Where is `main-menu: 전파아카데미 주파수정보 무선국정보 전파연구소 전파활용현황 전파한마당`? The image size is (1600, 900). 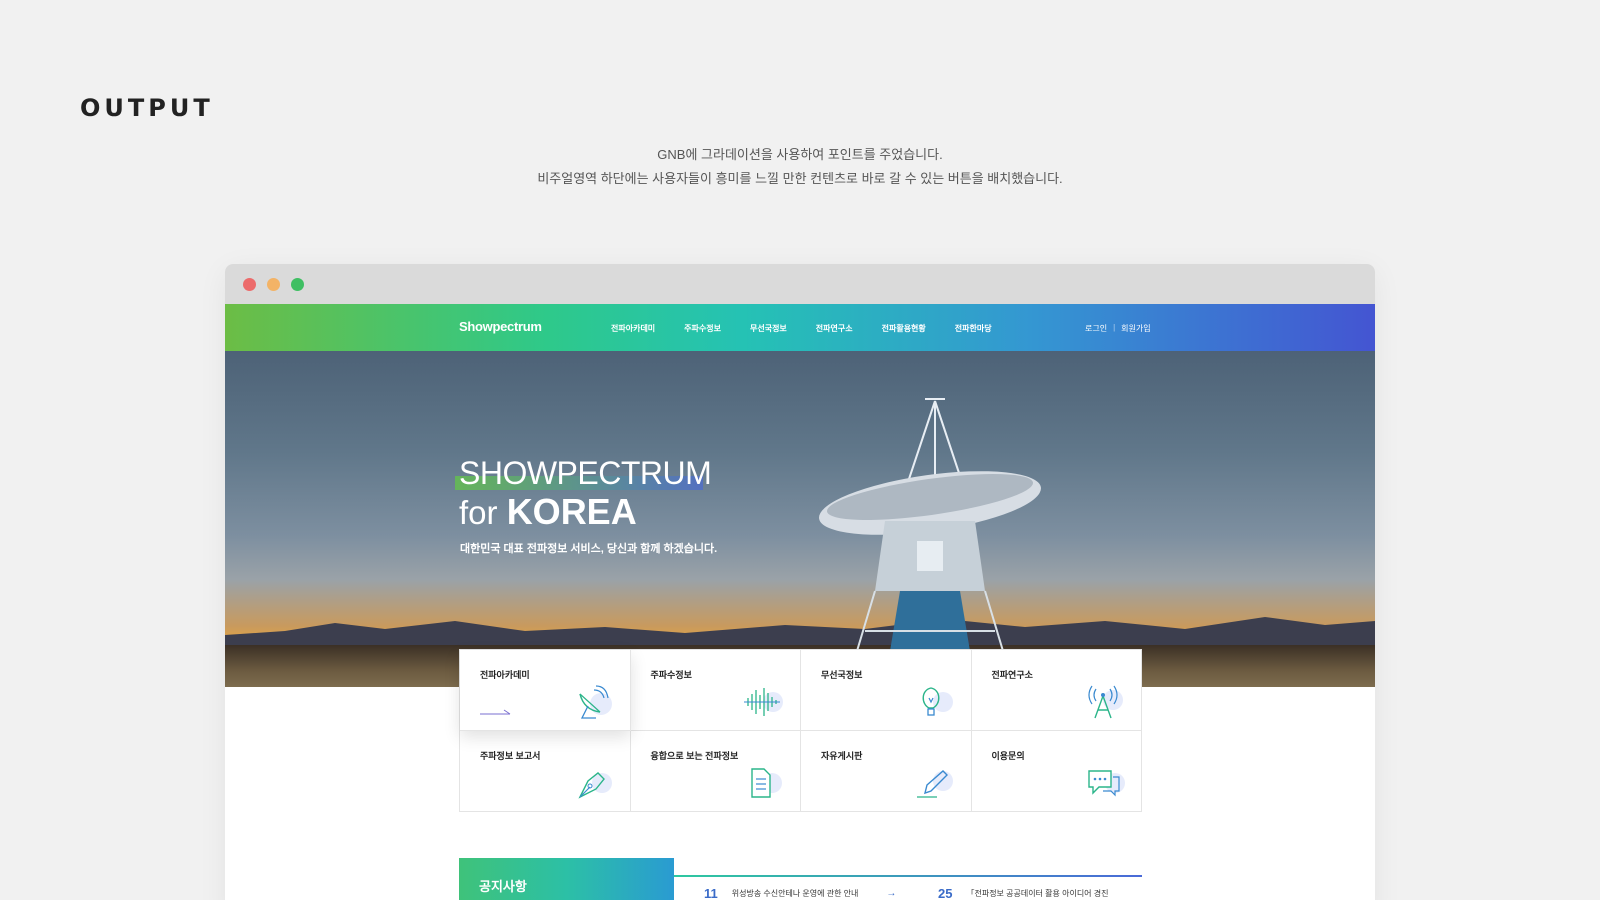
main-menu: 전파아카데미 주파수정보 무선국정보 전파연구소 전파활용현황 전파한마당 is located at coordinates (816, 328).